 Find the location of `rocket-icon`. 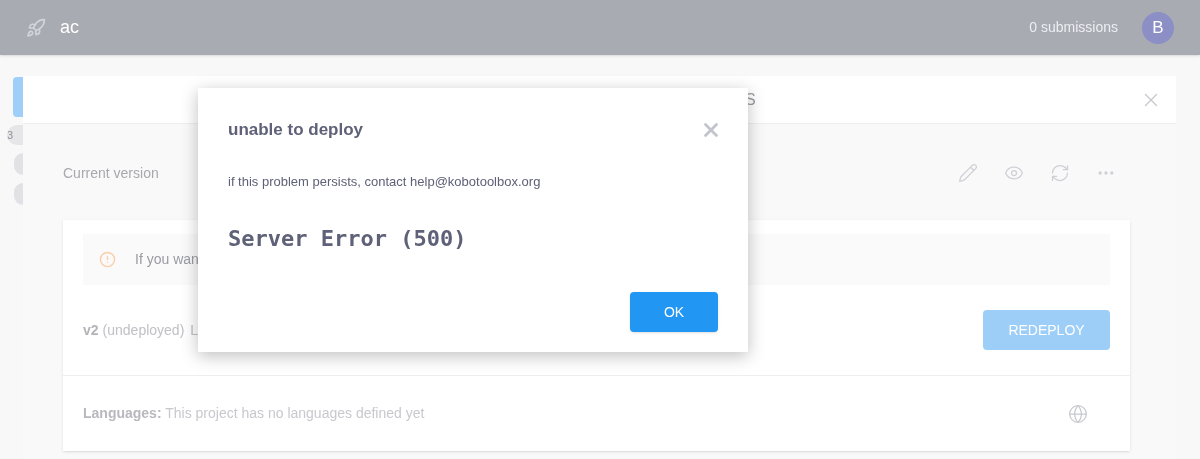

rocket-icon is located at coordinates (36, 27).